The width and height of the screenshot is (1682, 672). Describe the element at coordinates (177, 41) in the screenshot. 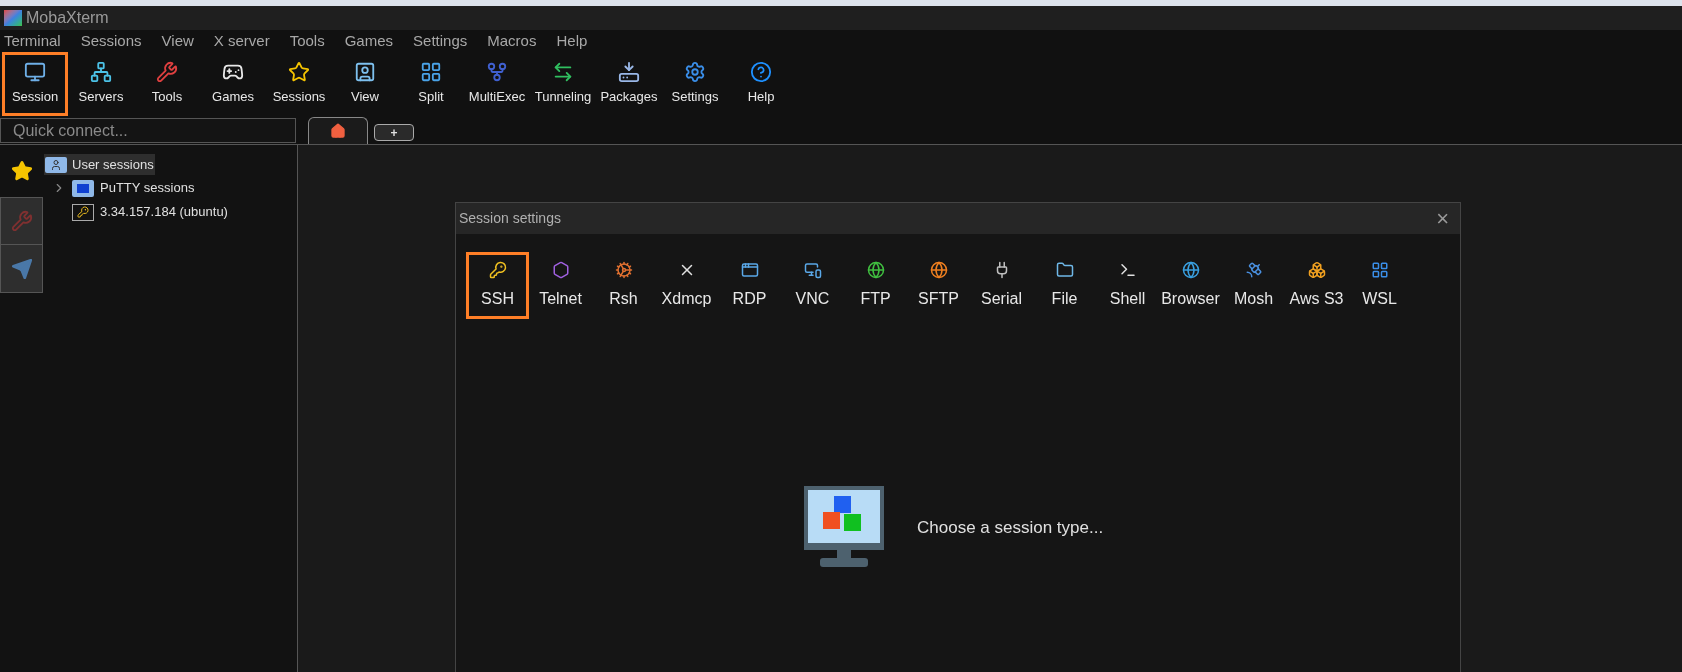

I see `menu-item: View` at that location.